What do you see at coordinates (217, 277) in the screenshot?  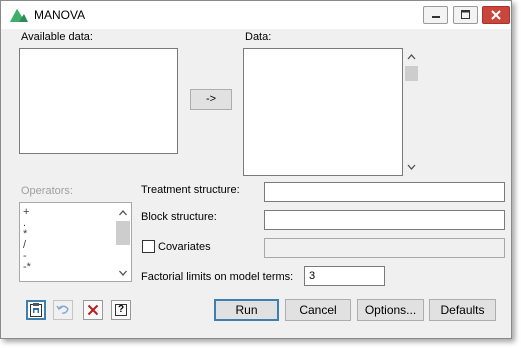 I see `factorial-limits-label: Factorial limits on model terms:` at bounding box center [217, 277].